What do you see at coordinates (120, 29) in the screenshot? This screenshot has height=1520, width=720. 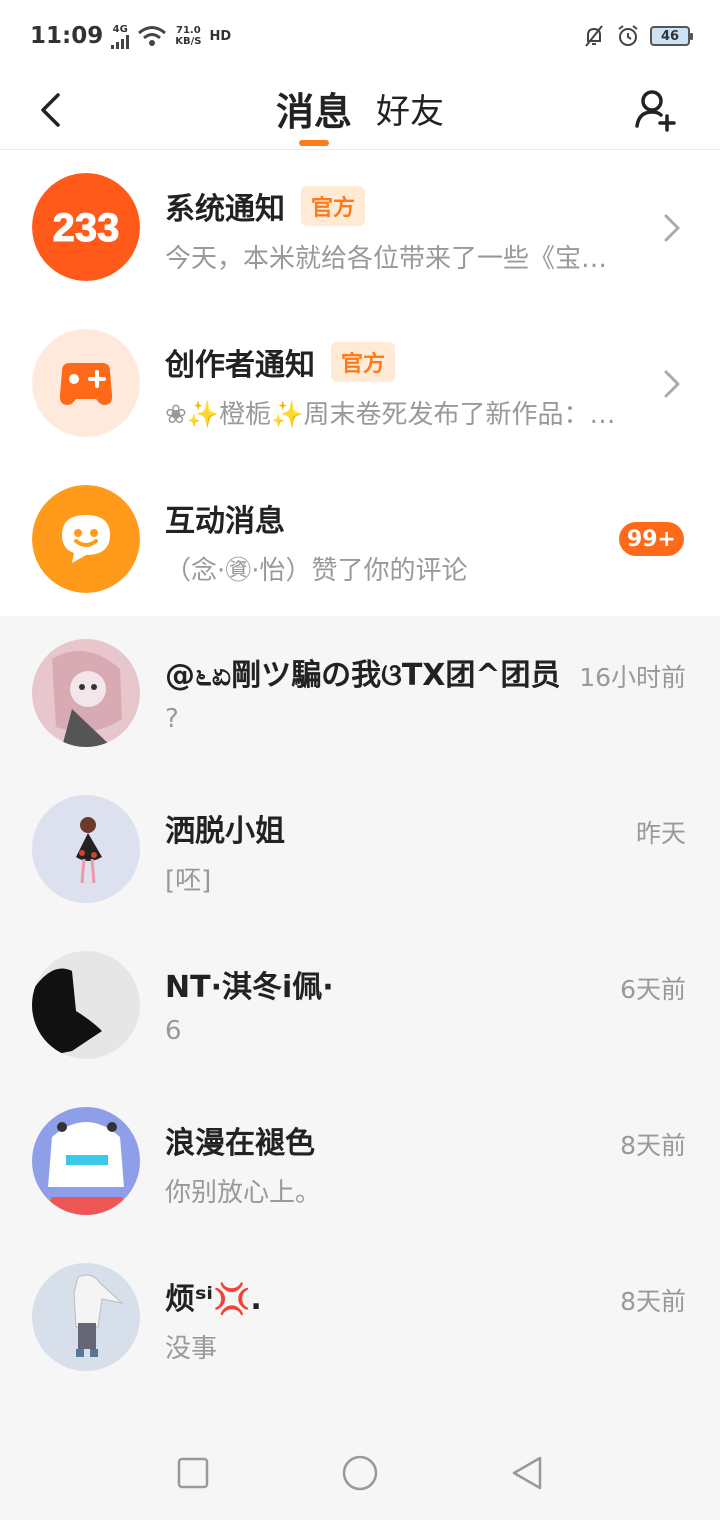 I see `network-type: 4G` at bounding box center [120, 29].